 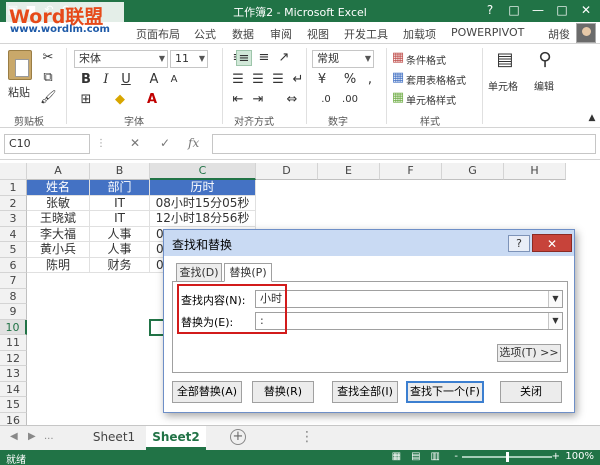 What do you see at coordinates (322, 80) in the screenshot?
I see `currency-button: ¥` at bounding box center [322, 80].